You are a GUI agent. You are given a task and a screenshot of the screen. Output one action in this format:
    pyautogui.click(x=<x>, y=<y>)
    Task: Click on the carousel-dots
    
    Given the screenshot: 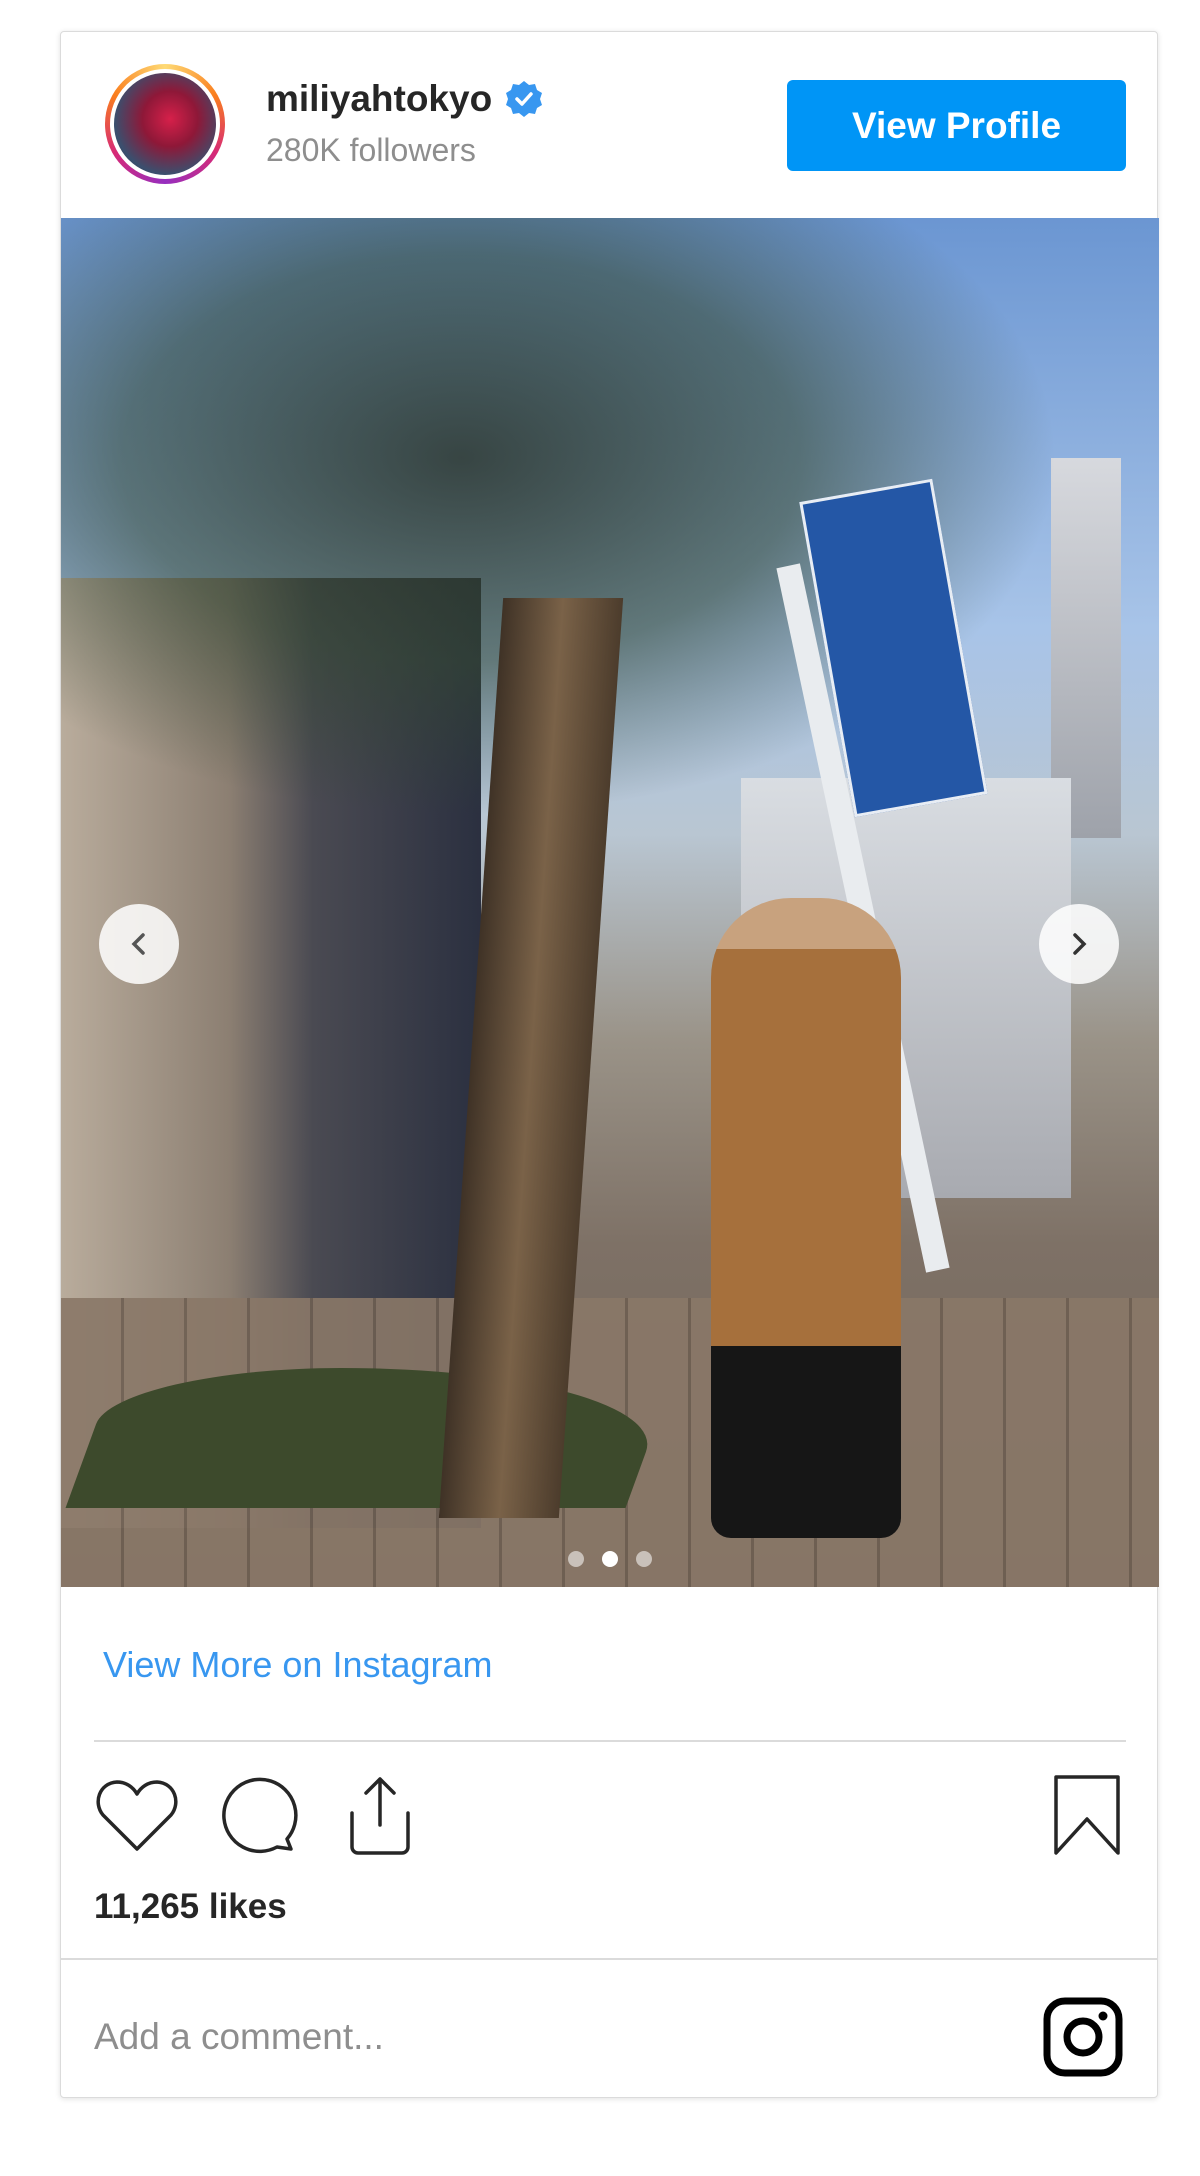 What is the action you would take?
    pyautogui.click(x=610, y=1559)
    